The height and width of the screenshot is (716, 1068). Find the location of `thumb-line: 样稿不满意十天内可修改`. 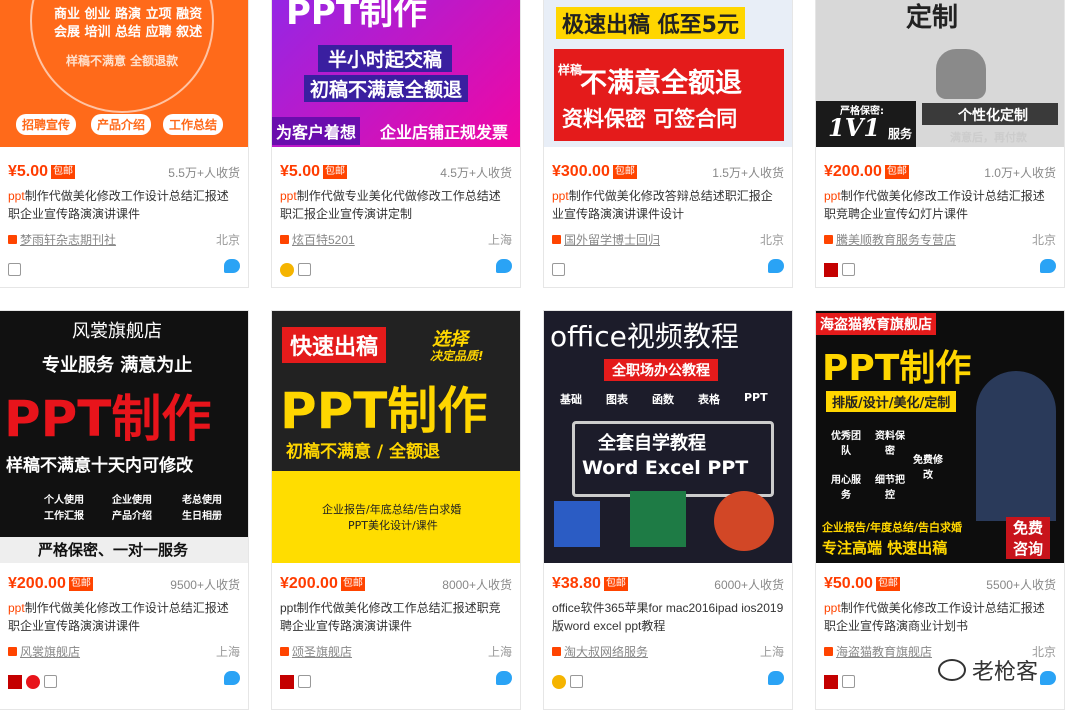

thumb-line: 样稿不满意十天内可修改 is located at coordinates (99, 466).